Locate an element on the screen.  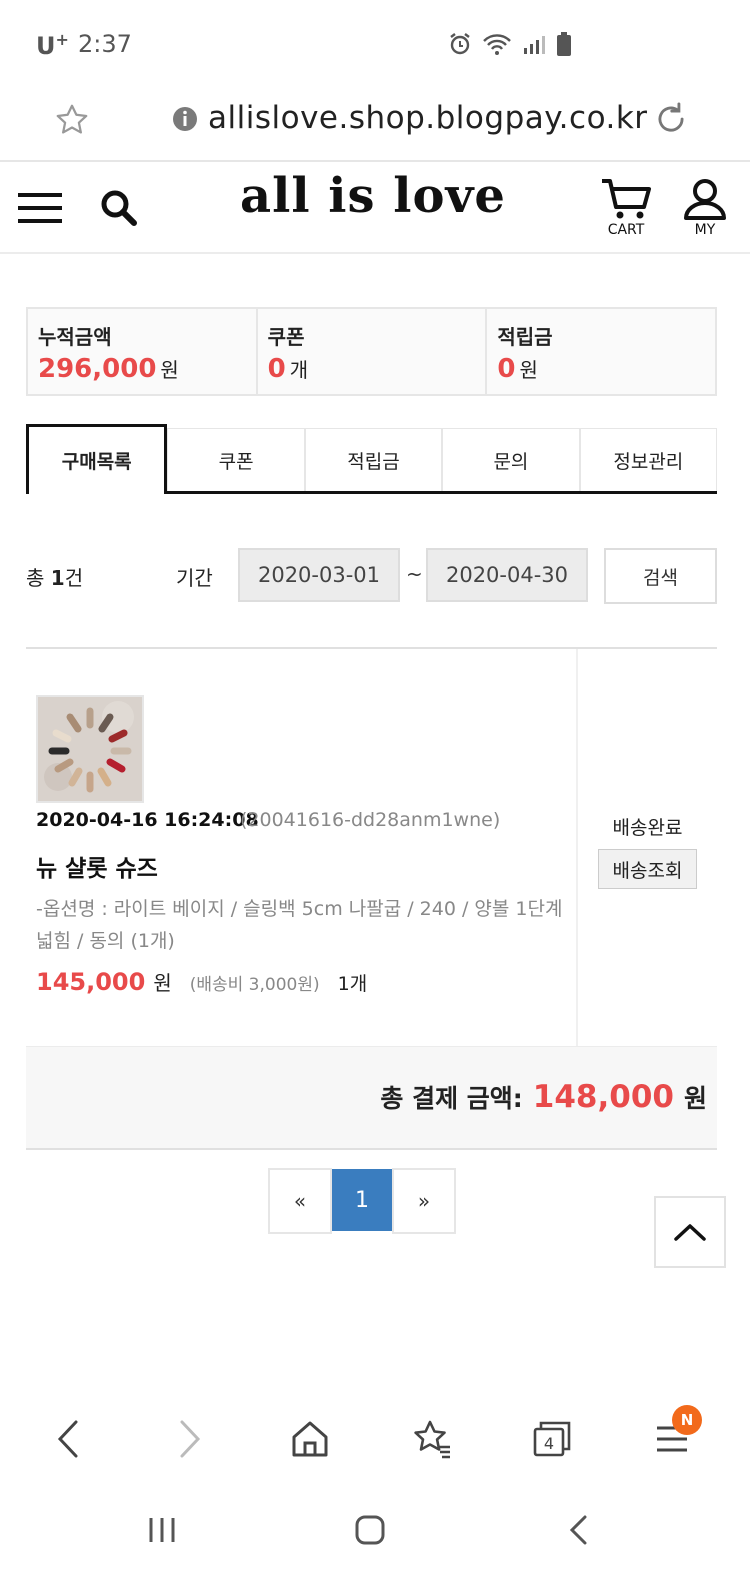
chevron-right-icon is located at coordinates (190, 1439).